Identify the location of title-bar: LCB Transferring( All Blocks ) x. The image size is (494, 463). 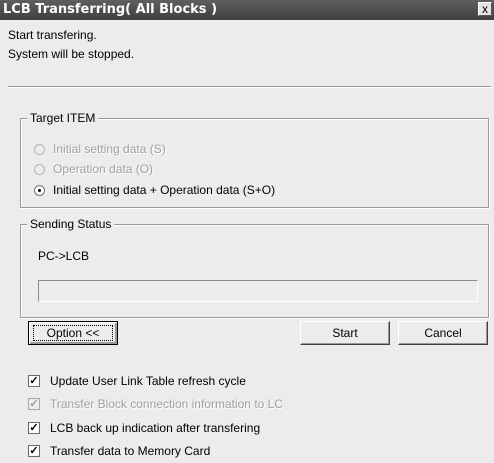
(247, 10).